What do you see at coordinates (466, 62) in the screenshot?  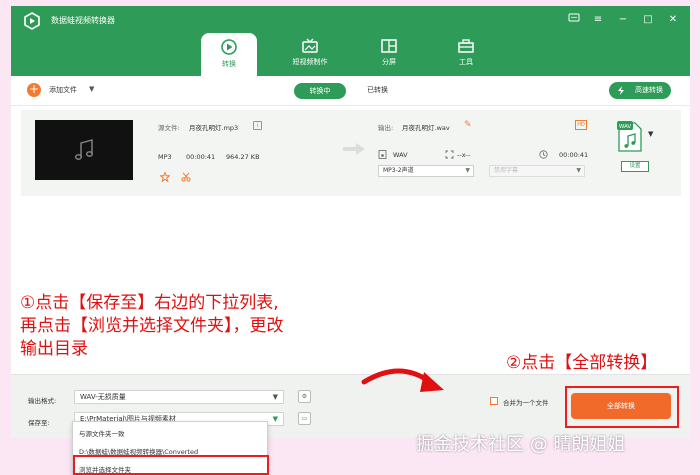 I see `tab-label: 工具` at bounding box center [466, 62].